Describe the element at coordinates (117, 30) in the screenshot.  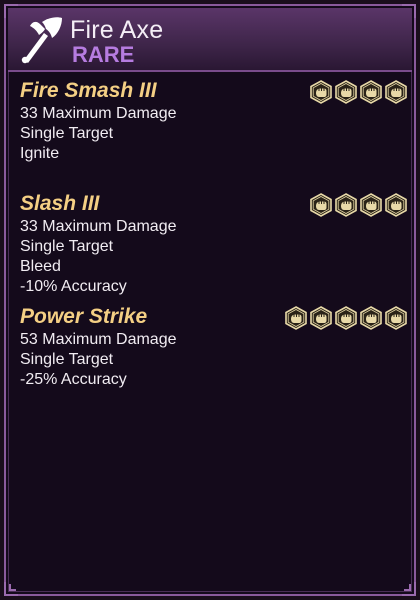
I see `item-name: Fire Axe` at that location.